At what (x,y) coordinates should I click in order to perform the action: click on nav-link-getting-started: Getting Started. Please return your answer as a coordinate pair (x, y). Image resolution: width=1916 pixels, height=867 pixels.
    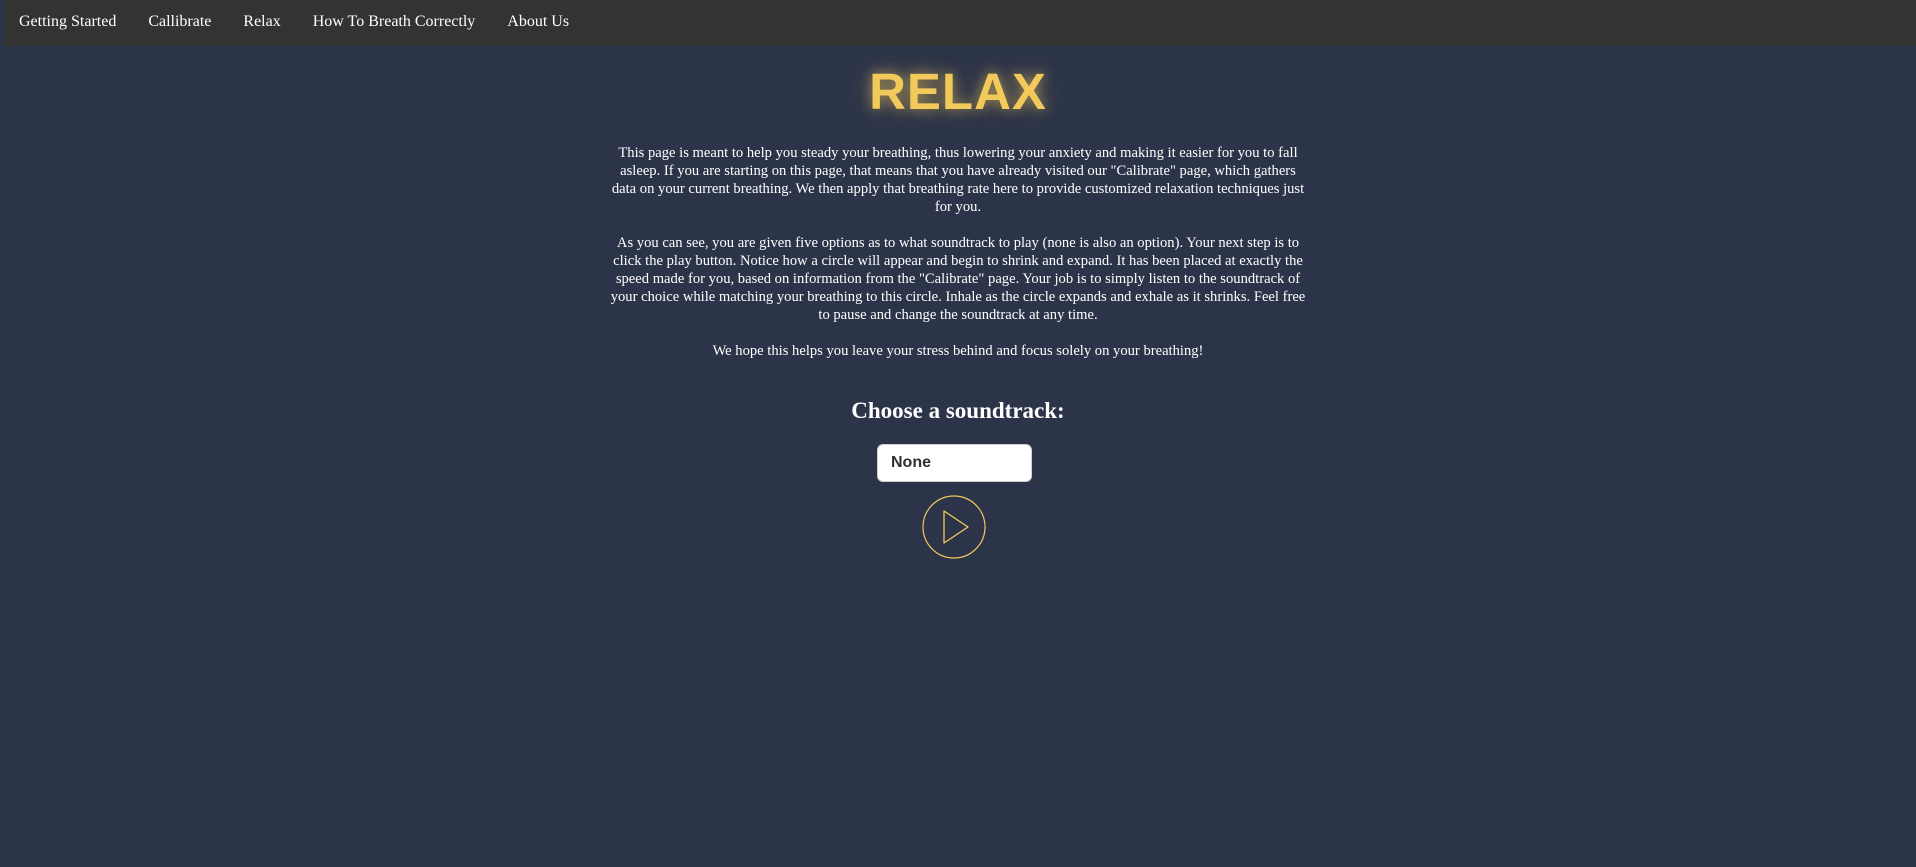
    Looking at the image, I should click on (67, 23).